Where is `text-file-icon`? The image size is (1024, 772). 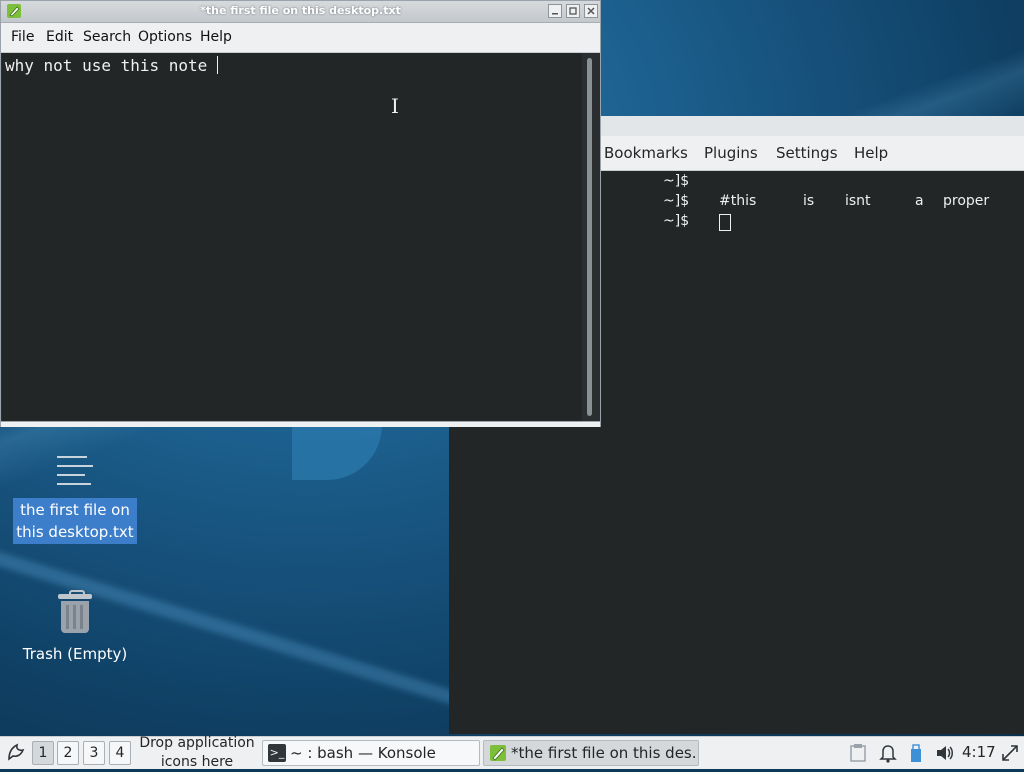
text-file-icon is located at coordinates (75, 472).